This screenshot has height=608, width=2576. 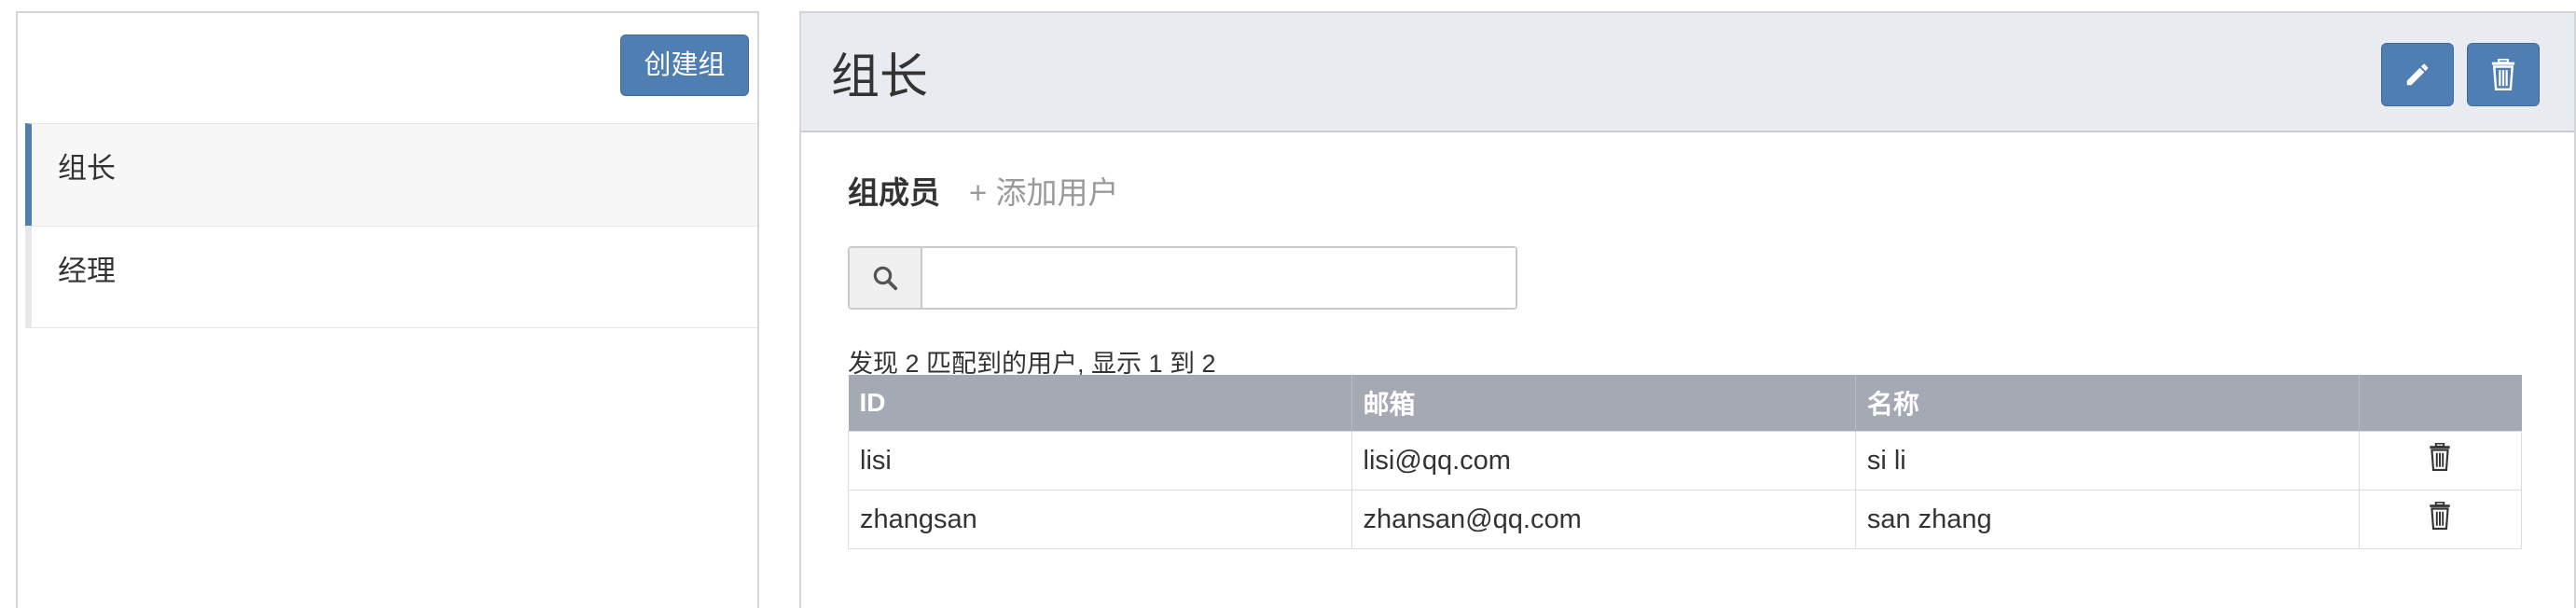 What do you see at coordinates (87, 168) in the screenshot?
I see `group-item-label: 组长` at bounding box center [87, 168].